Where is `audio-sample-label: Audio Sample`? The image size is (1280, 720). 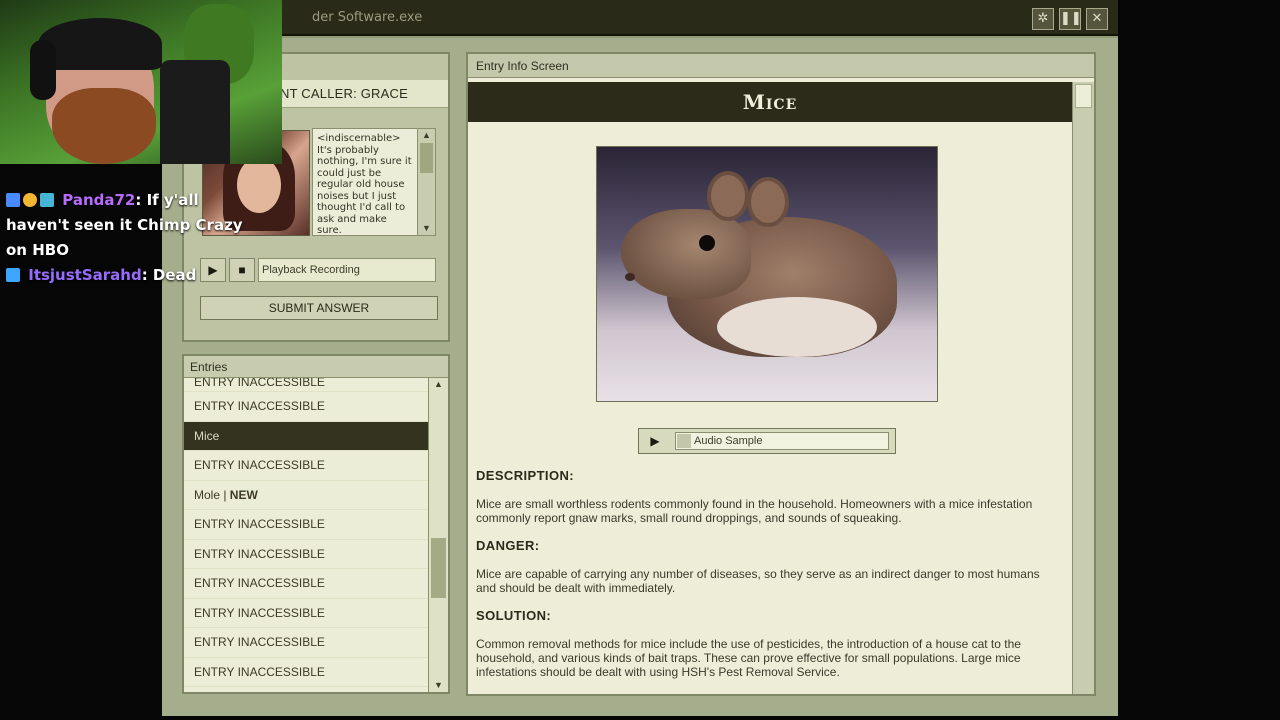 audio-sample-label: Audio Sample is located at coordinates (728, 441).